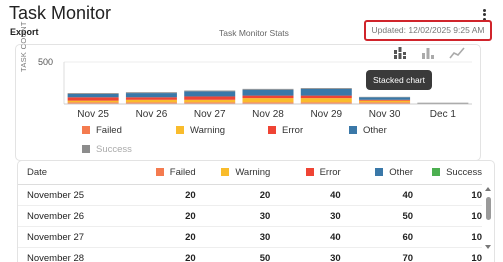  Describe the element at coordinates (488, 208) in the screenshot. I see `table-scrollbar` at that location.